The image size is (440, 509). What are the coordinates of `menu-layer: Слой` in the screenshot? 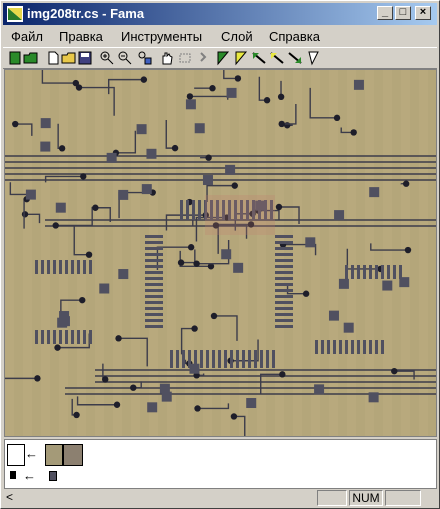 It's located at (237, 36).